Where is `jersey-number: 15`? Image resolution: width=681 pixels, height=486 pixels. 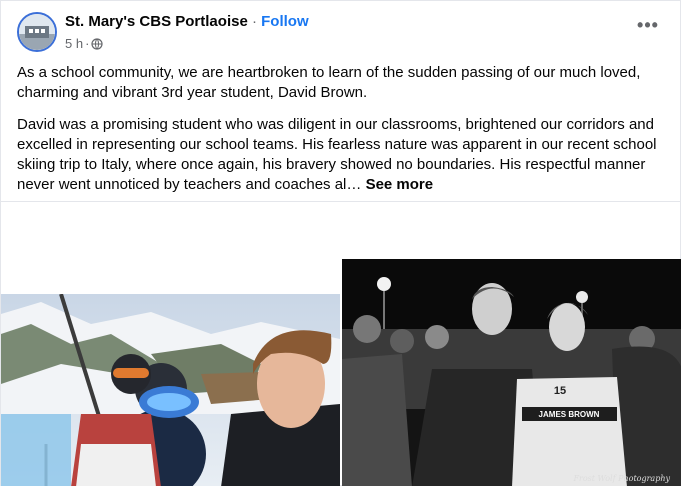
jersey-number: 15 is located at coordinates (560, 391).